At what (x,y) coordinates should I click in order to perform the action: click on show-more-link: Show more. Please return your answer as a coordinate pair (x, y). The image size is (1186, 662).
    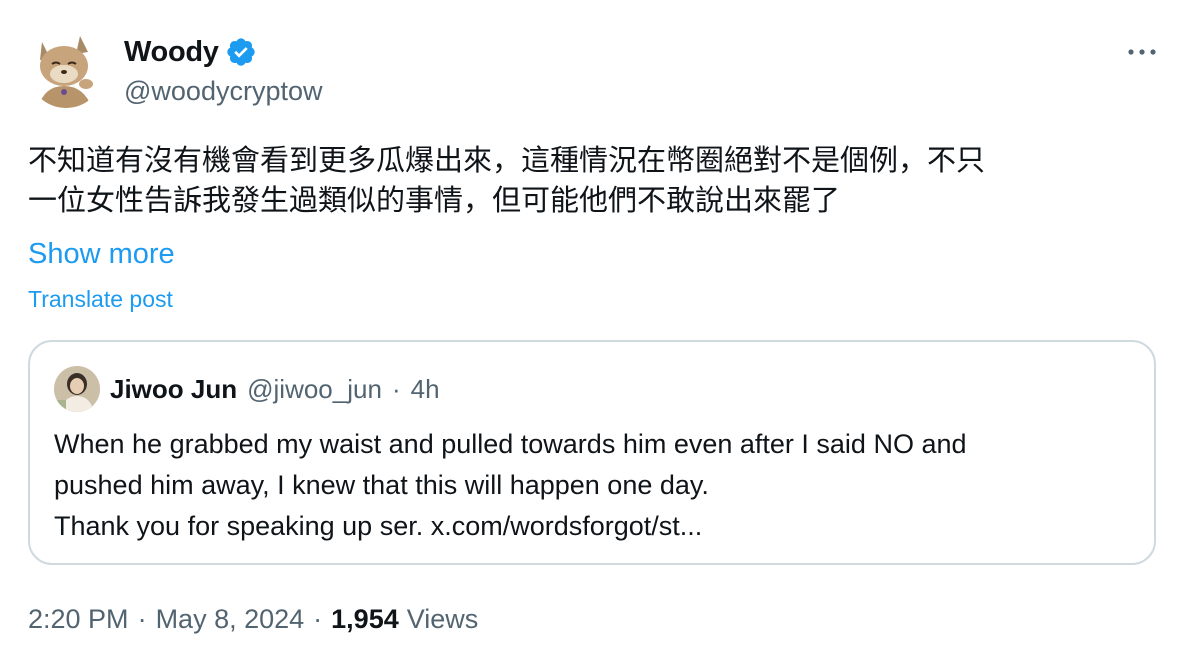
    Looking at the image, I should click on (101, 254).